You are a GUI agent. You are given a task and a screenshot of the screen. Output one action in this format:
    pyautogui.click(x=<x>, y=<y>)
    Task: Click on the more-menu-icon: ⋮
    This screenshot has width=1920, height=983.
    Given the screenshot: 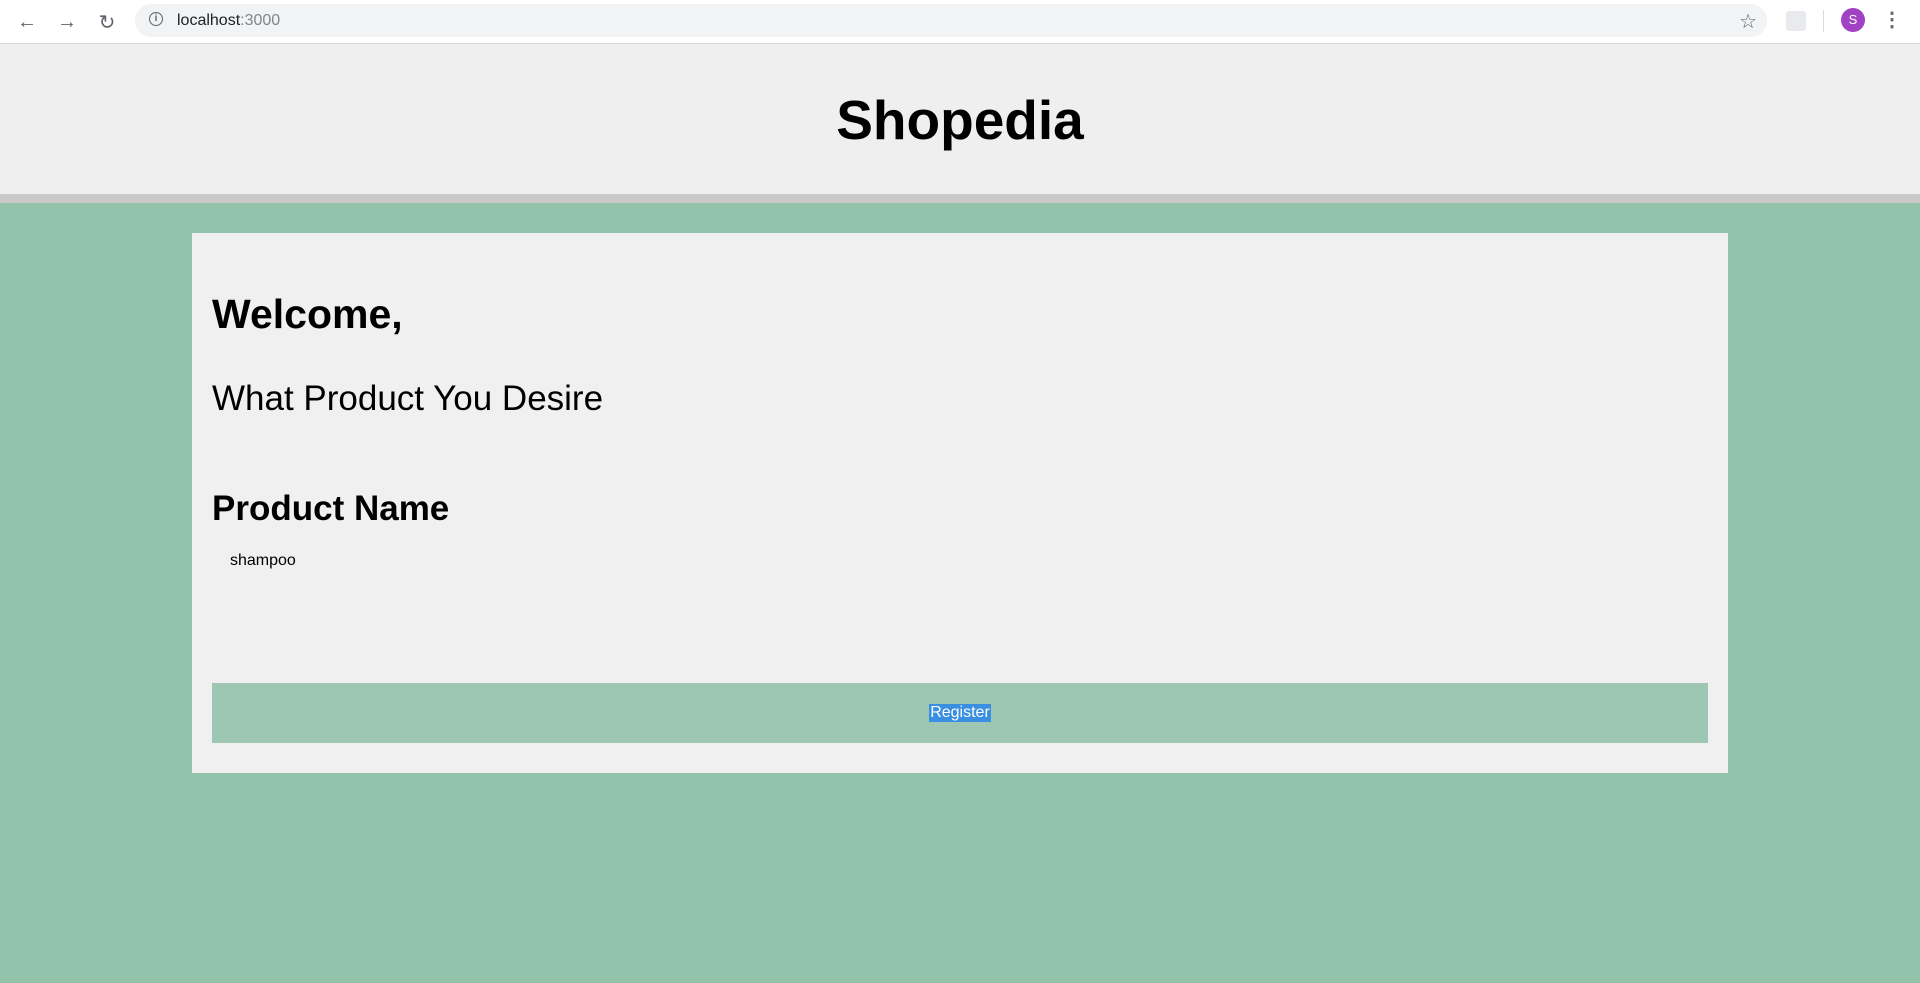 What is the action you would take?
    pyautogui.click(x=1892, y=20)
    